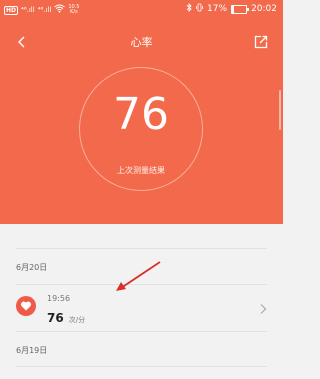 Image resolution: width=320 pixels, height=379 pixels. Describe the element at coordinates (240, 9) in the screenshot. I see `battery-icon` at that location.